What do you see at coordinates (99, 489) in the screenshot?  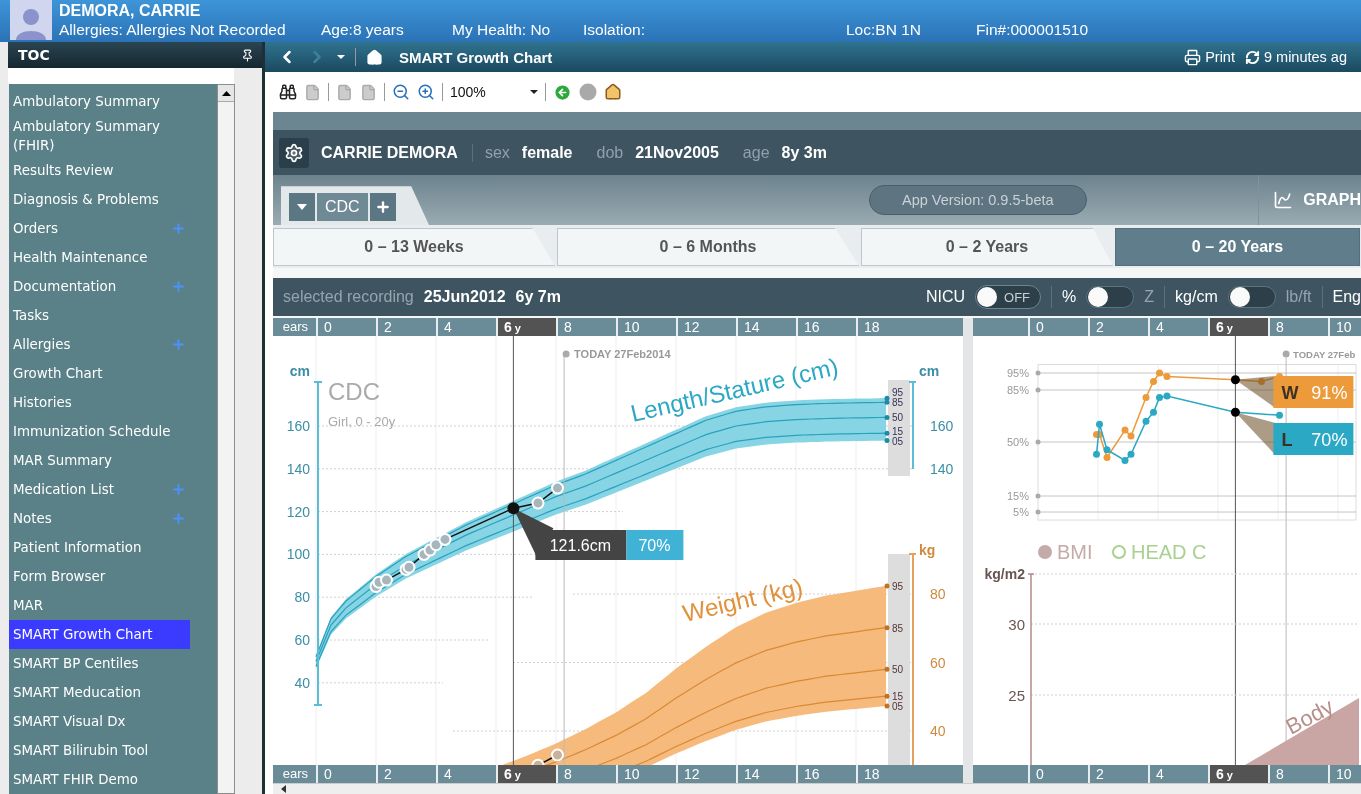 I see `toc-item: Medication List` at bounding box center [99, 489].